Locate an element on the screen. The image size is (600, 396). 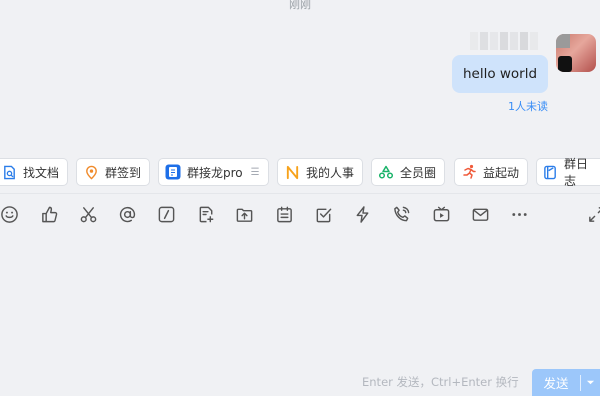
quick-action-find-doc: 找文档 is located at coordinates (34, 172).